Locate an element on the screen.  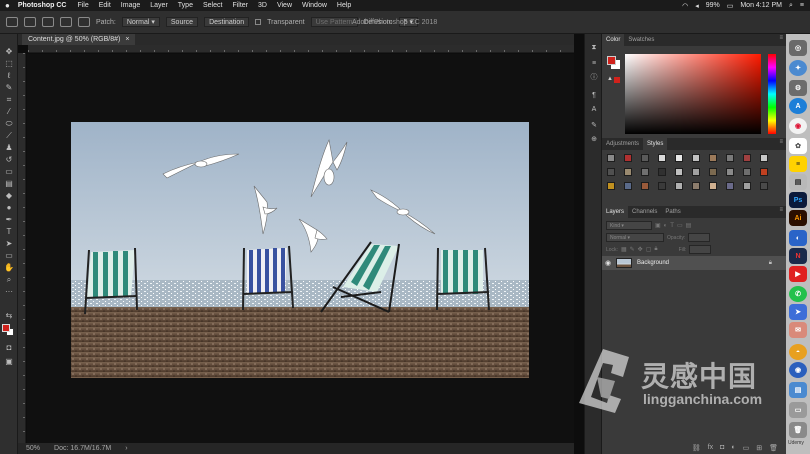
dodge-tool-icon: ● is located at coordinates (9, 208).